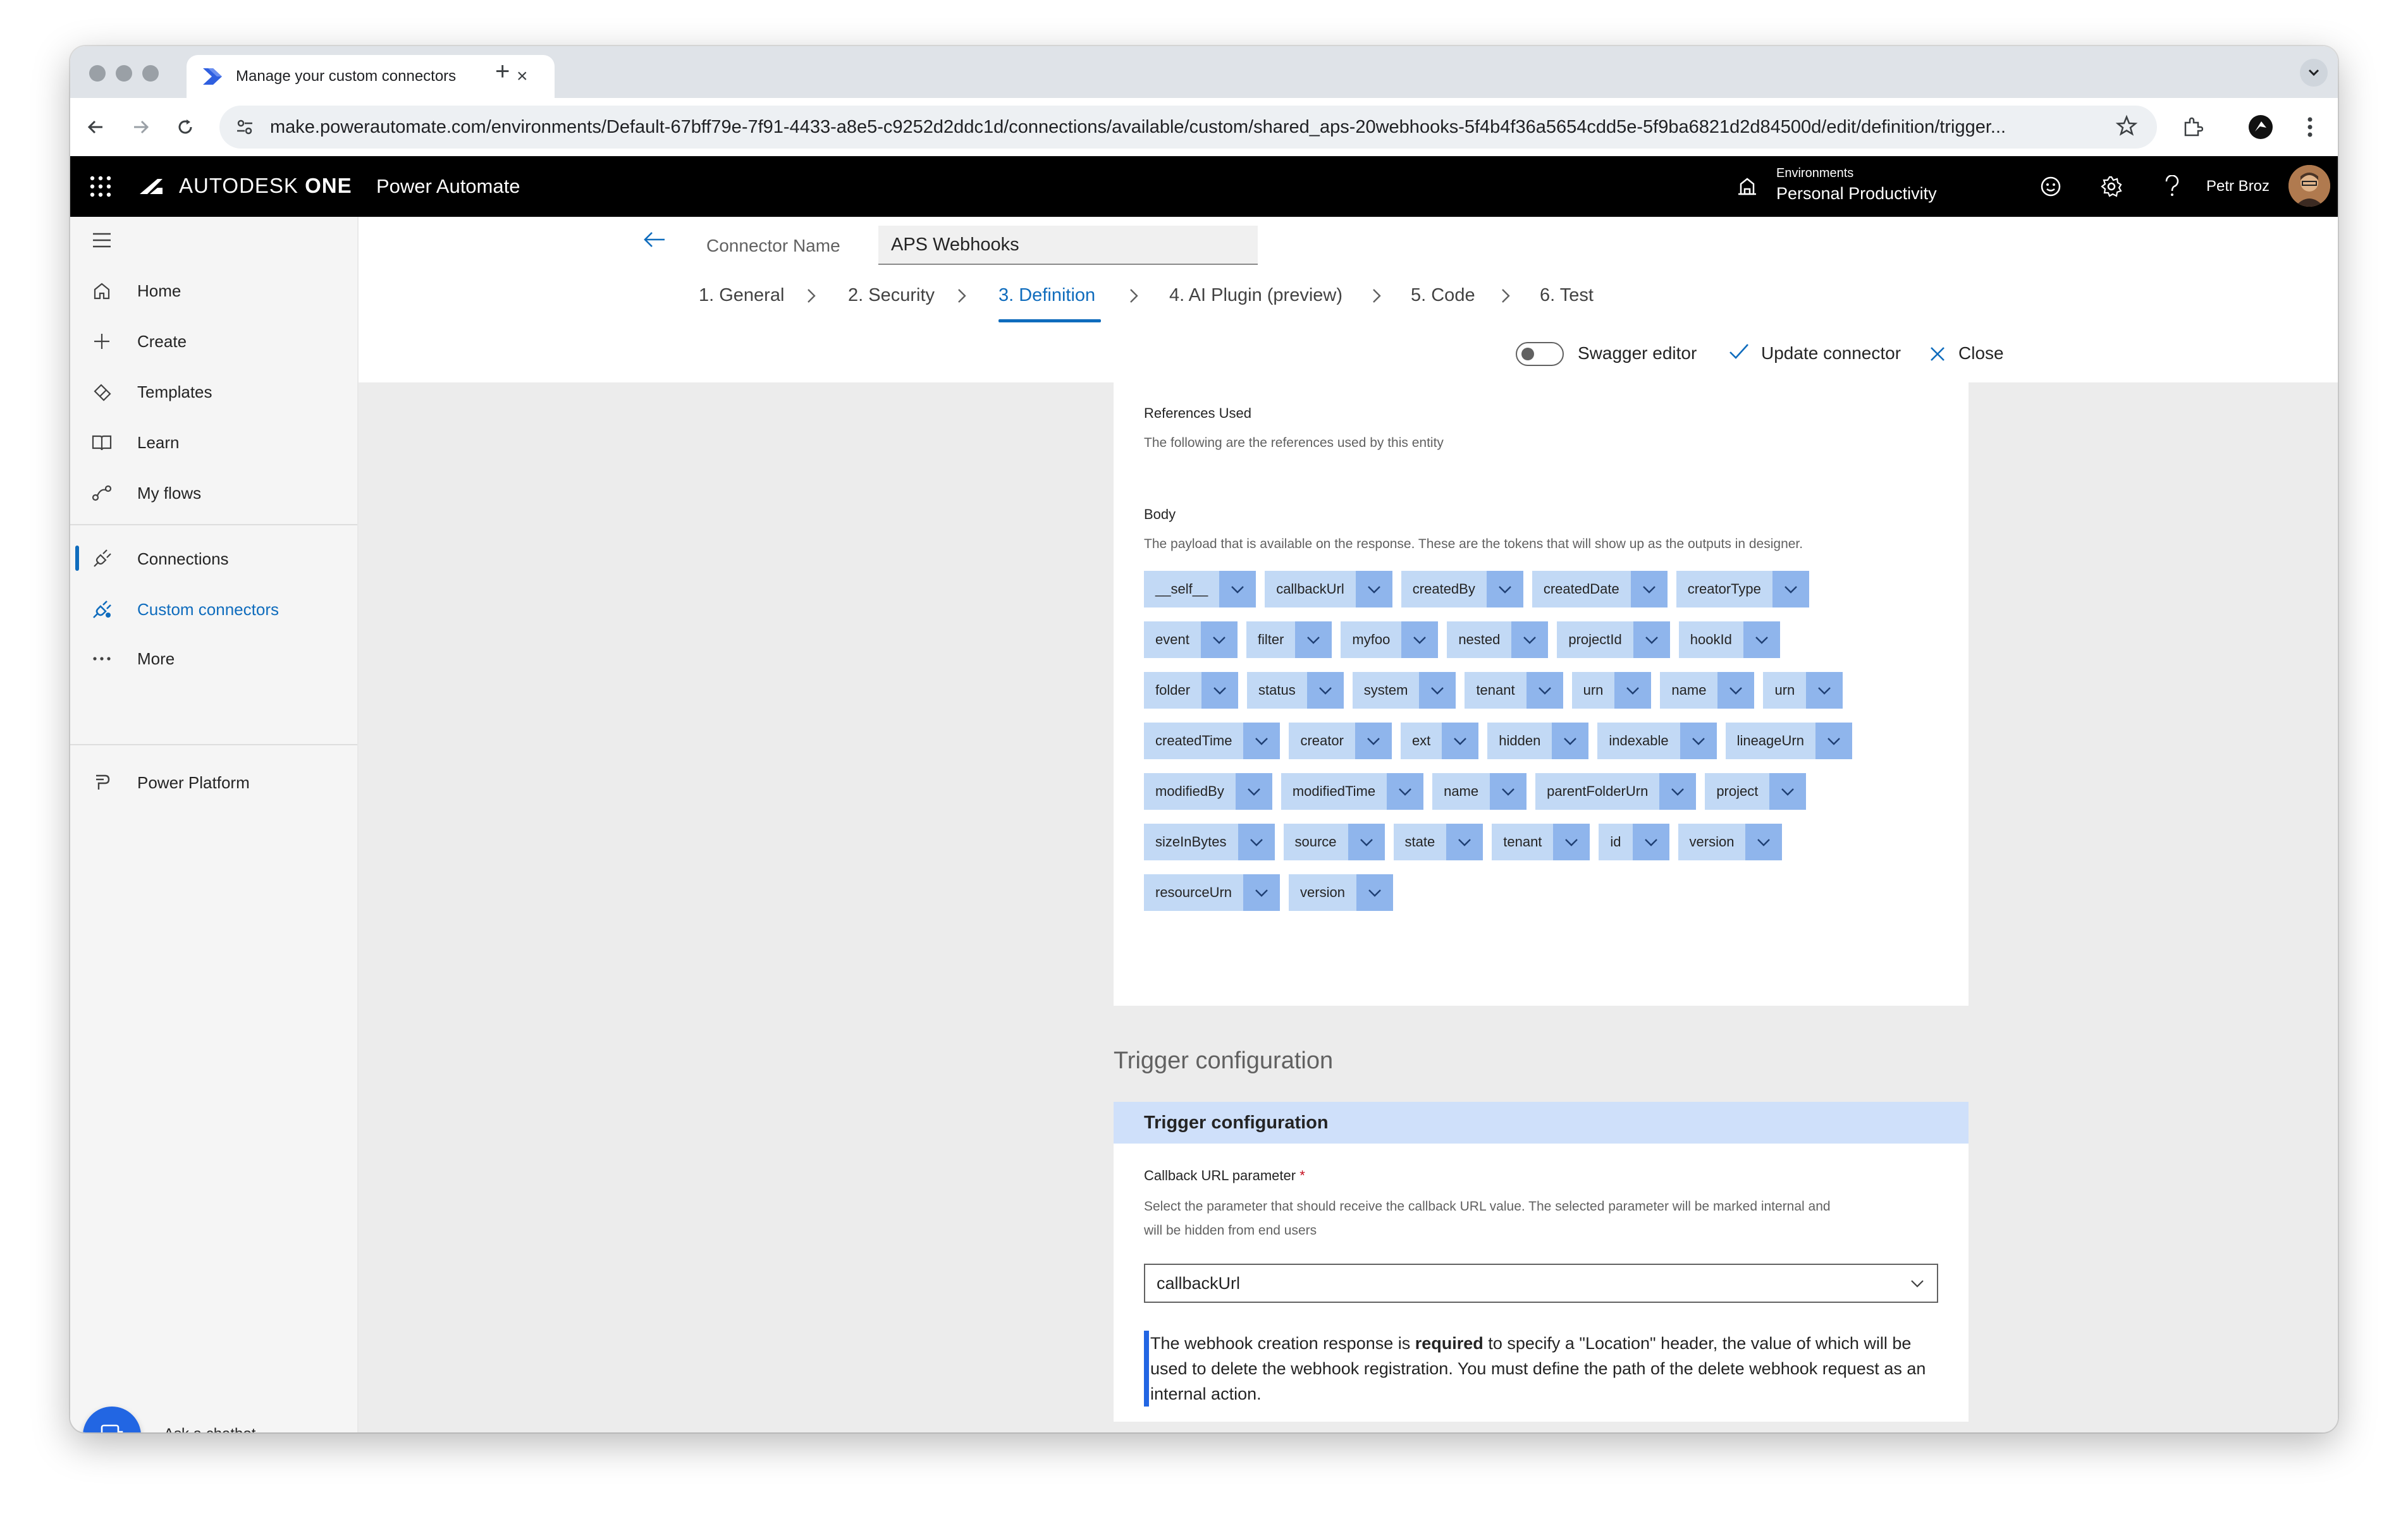 The image size is (2408, 1526). What do you see at coordinates (1328, 589) in the screenshot?
I see `output-token: callbackUrl` at bounding box center [1328, 589].